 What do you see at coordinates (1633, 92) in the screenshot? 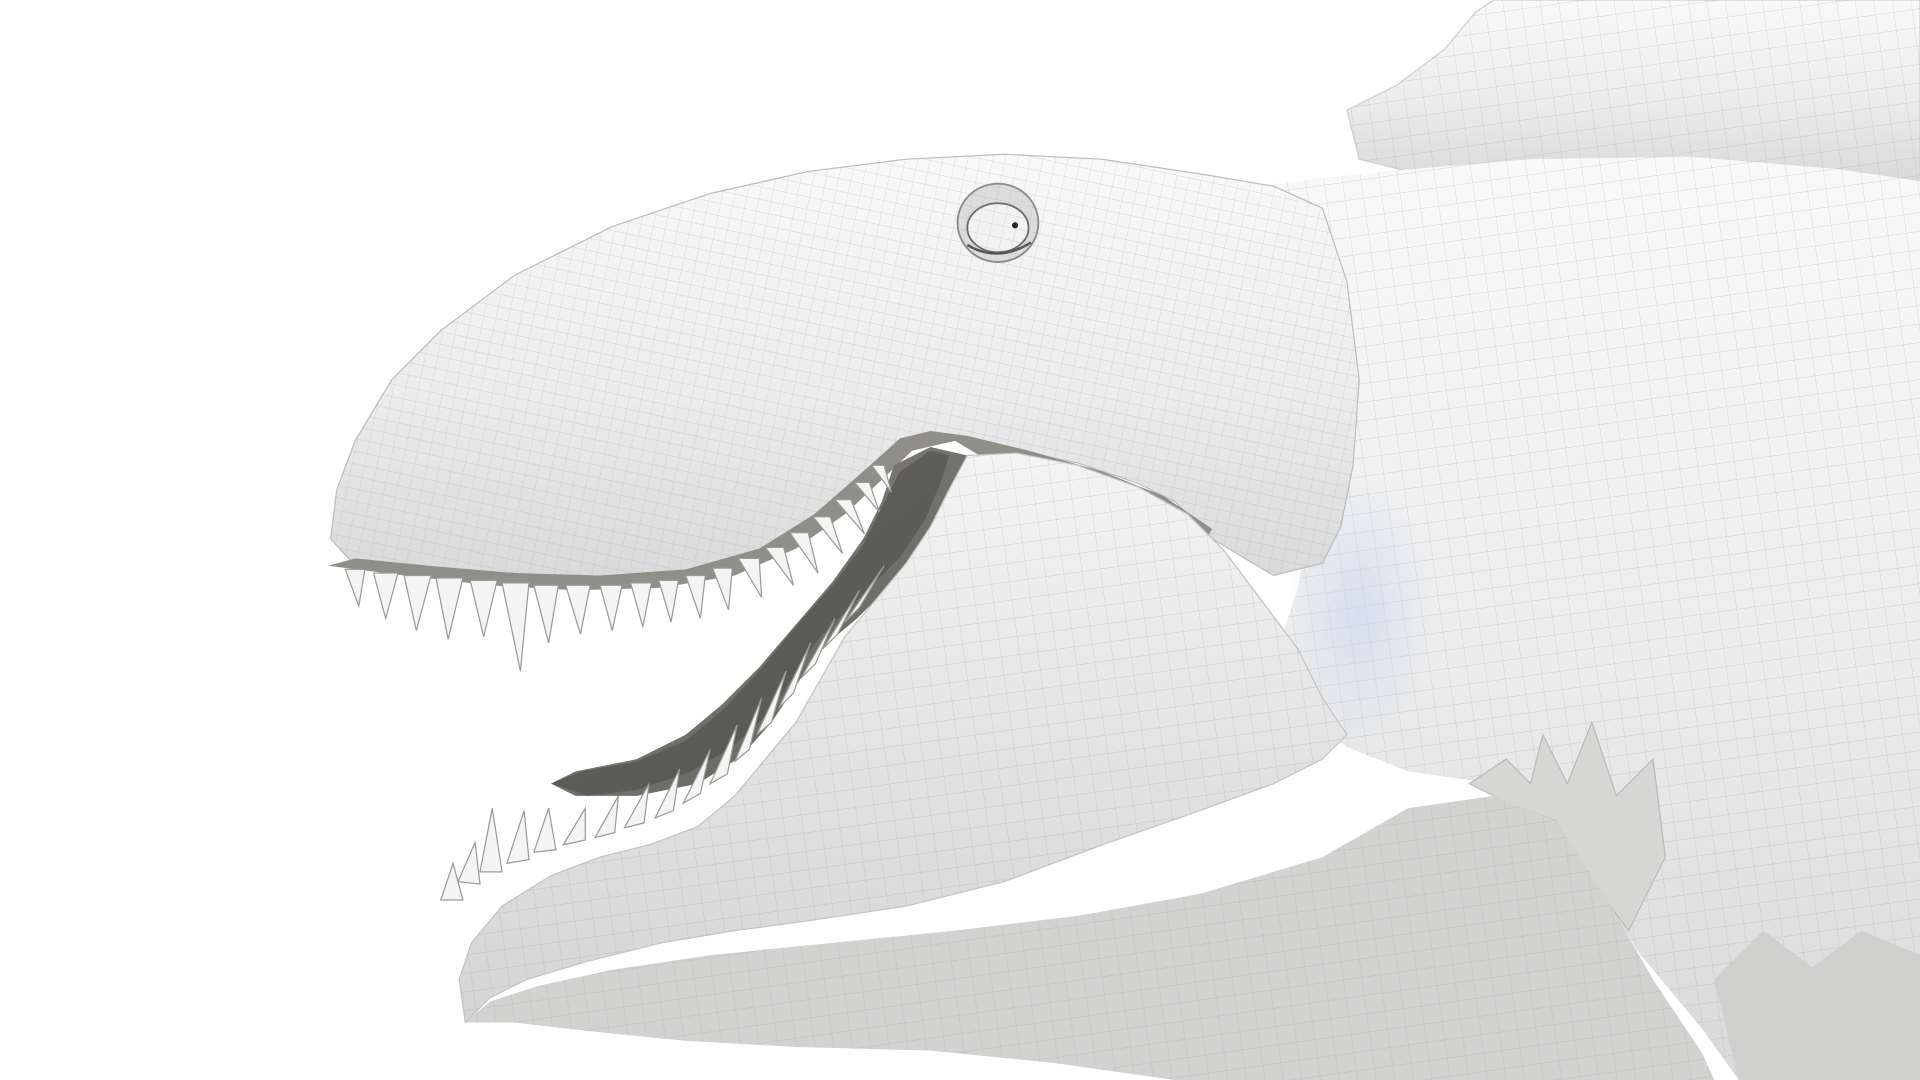
I see `back-sail-icon` at bounding box center [1633, 92].